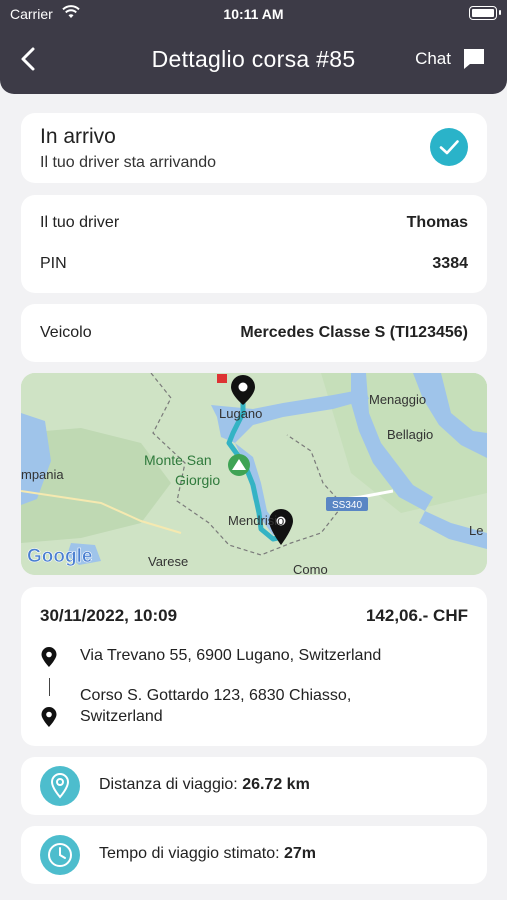  Describe the element at coordinates (254, 264) in the screenshot. I see `pin-row: PIN 3384` at that location.